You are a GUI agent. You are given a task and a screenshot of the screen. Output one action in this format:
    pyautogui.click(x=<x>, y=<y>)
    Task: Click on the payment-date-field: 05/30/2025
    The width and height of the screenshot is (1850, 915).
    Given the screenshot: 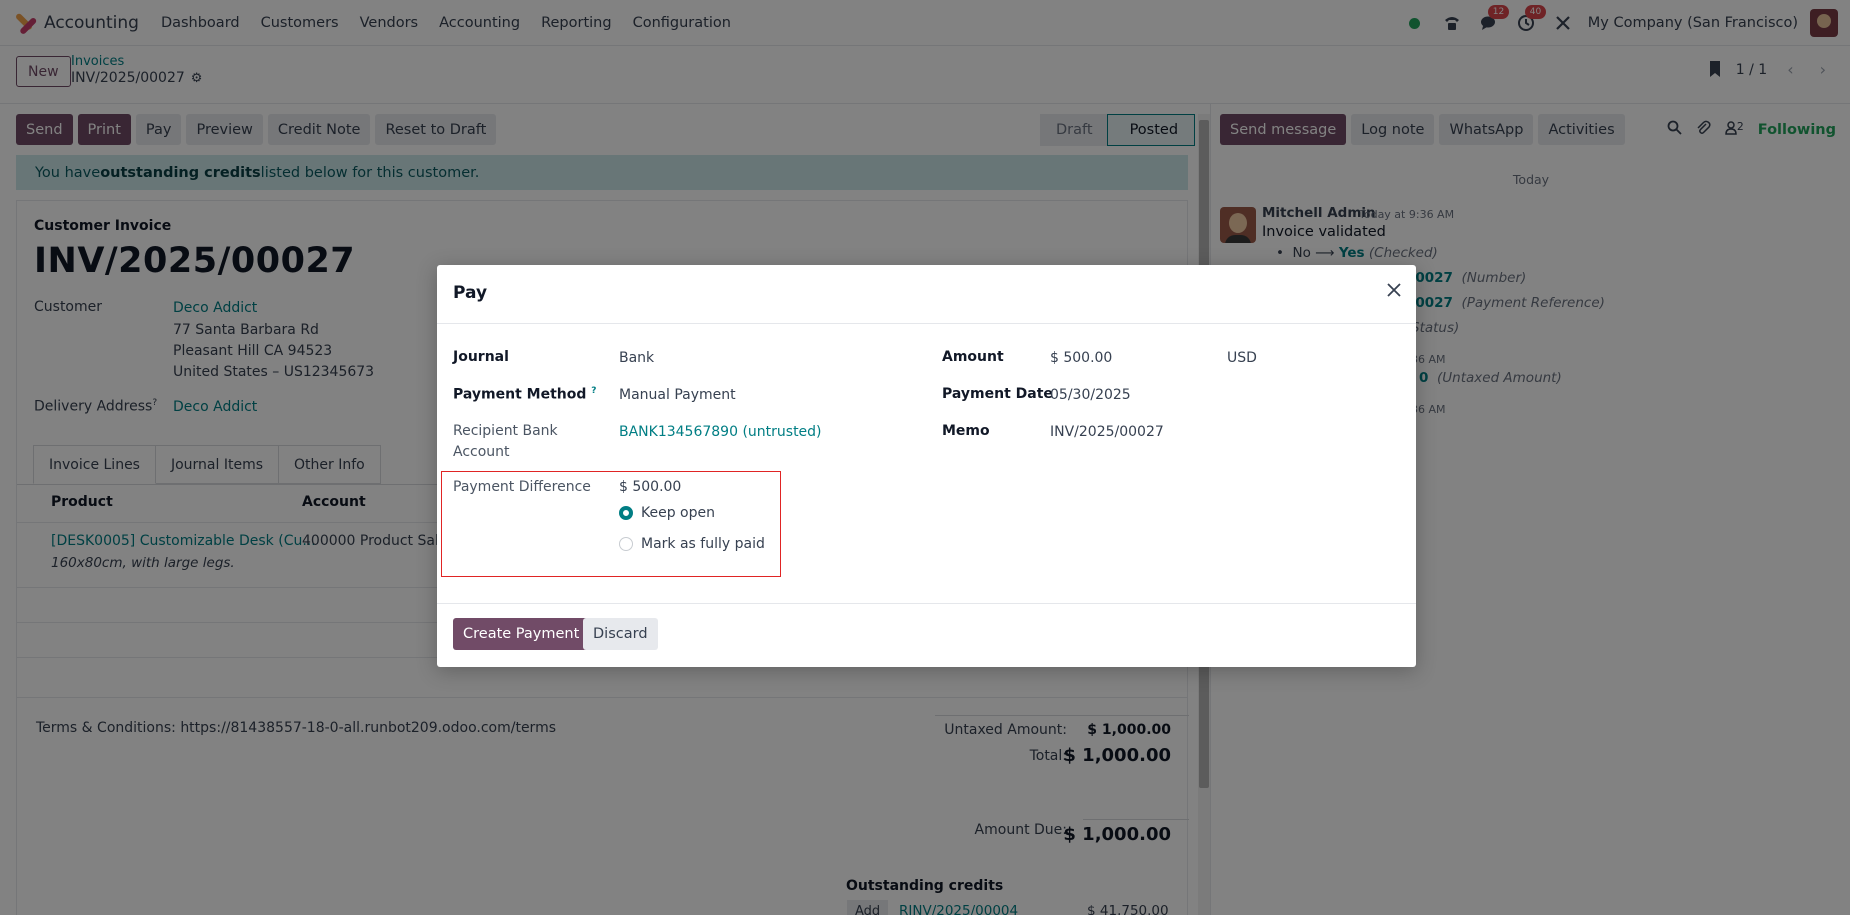 What is the action you would take?
    pyautogui.click(x=1090, y=395)
    